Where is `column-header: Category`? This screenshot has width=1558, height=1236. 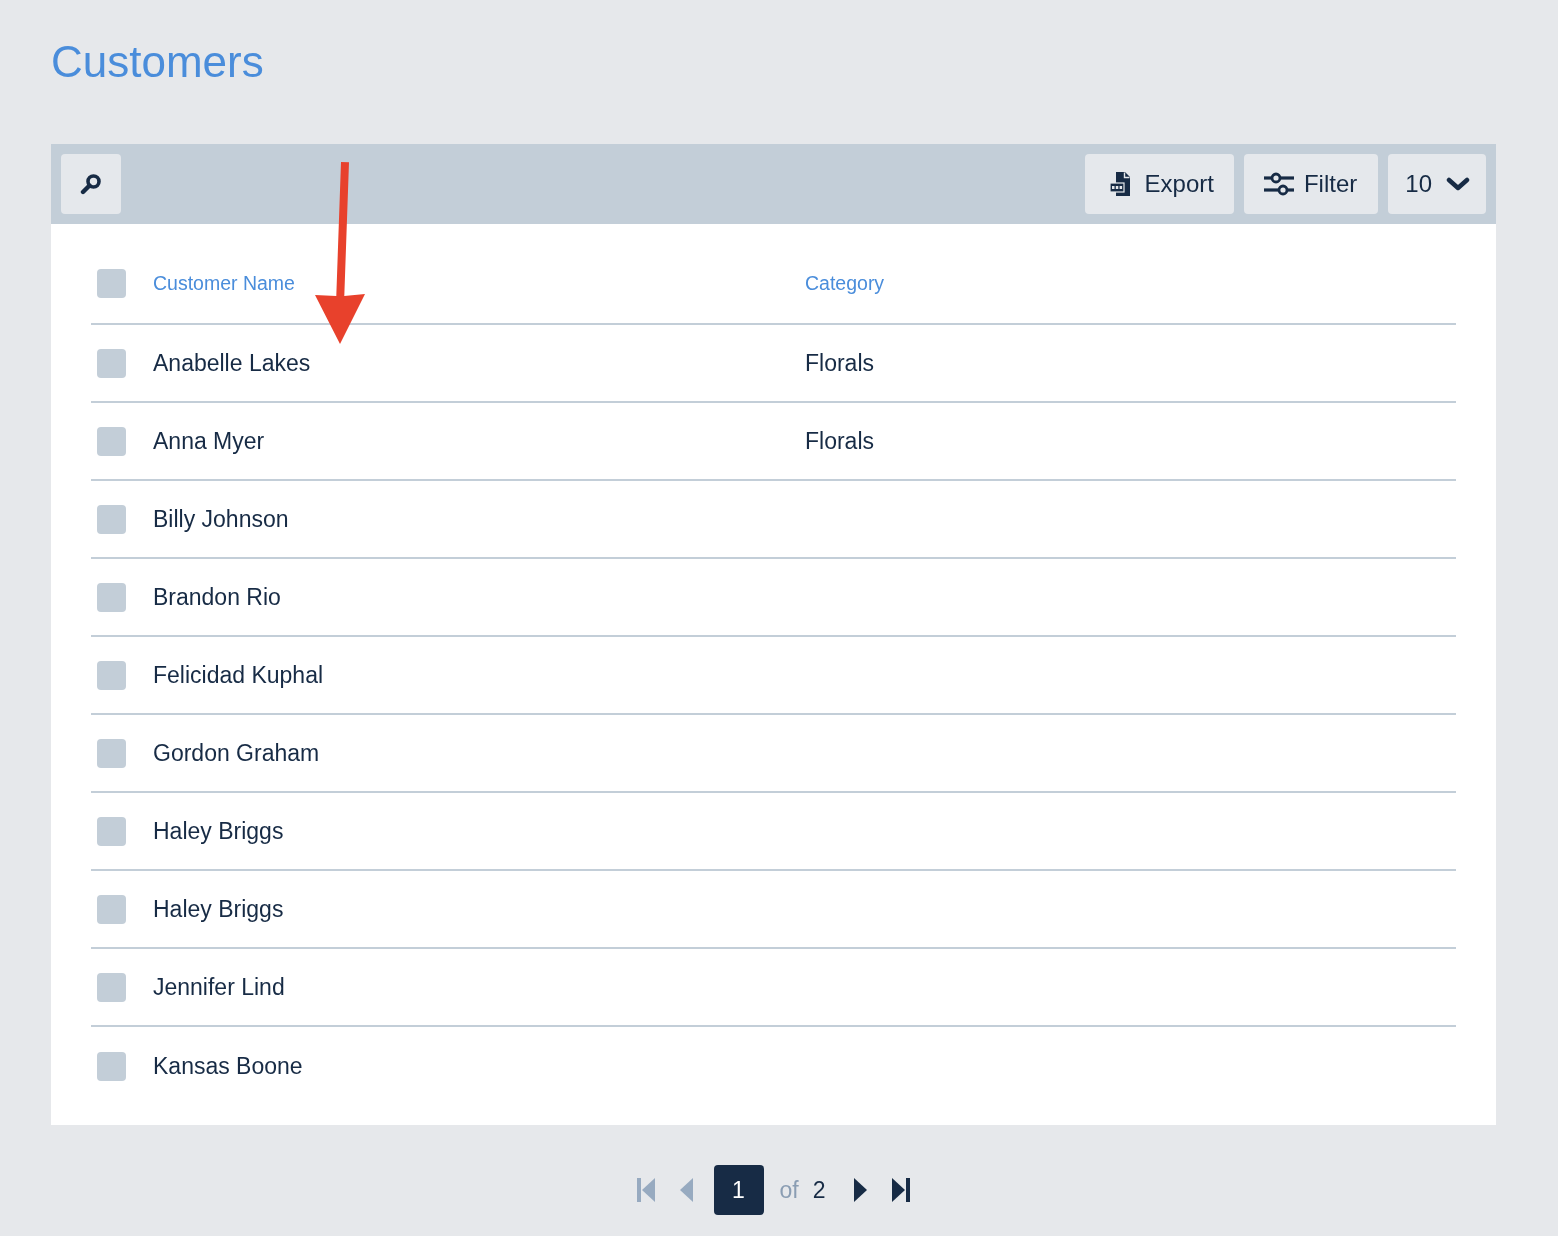
column-header: Category is located at coordinates (845, 283).